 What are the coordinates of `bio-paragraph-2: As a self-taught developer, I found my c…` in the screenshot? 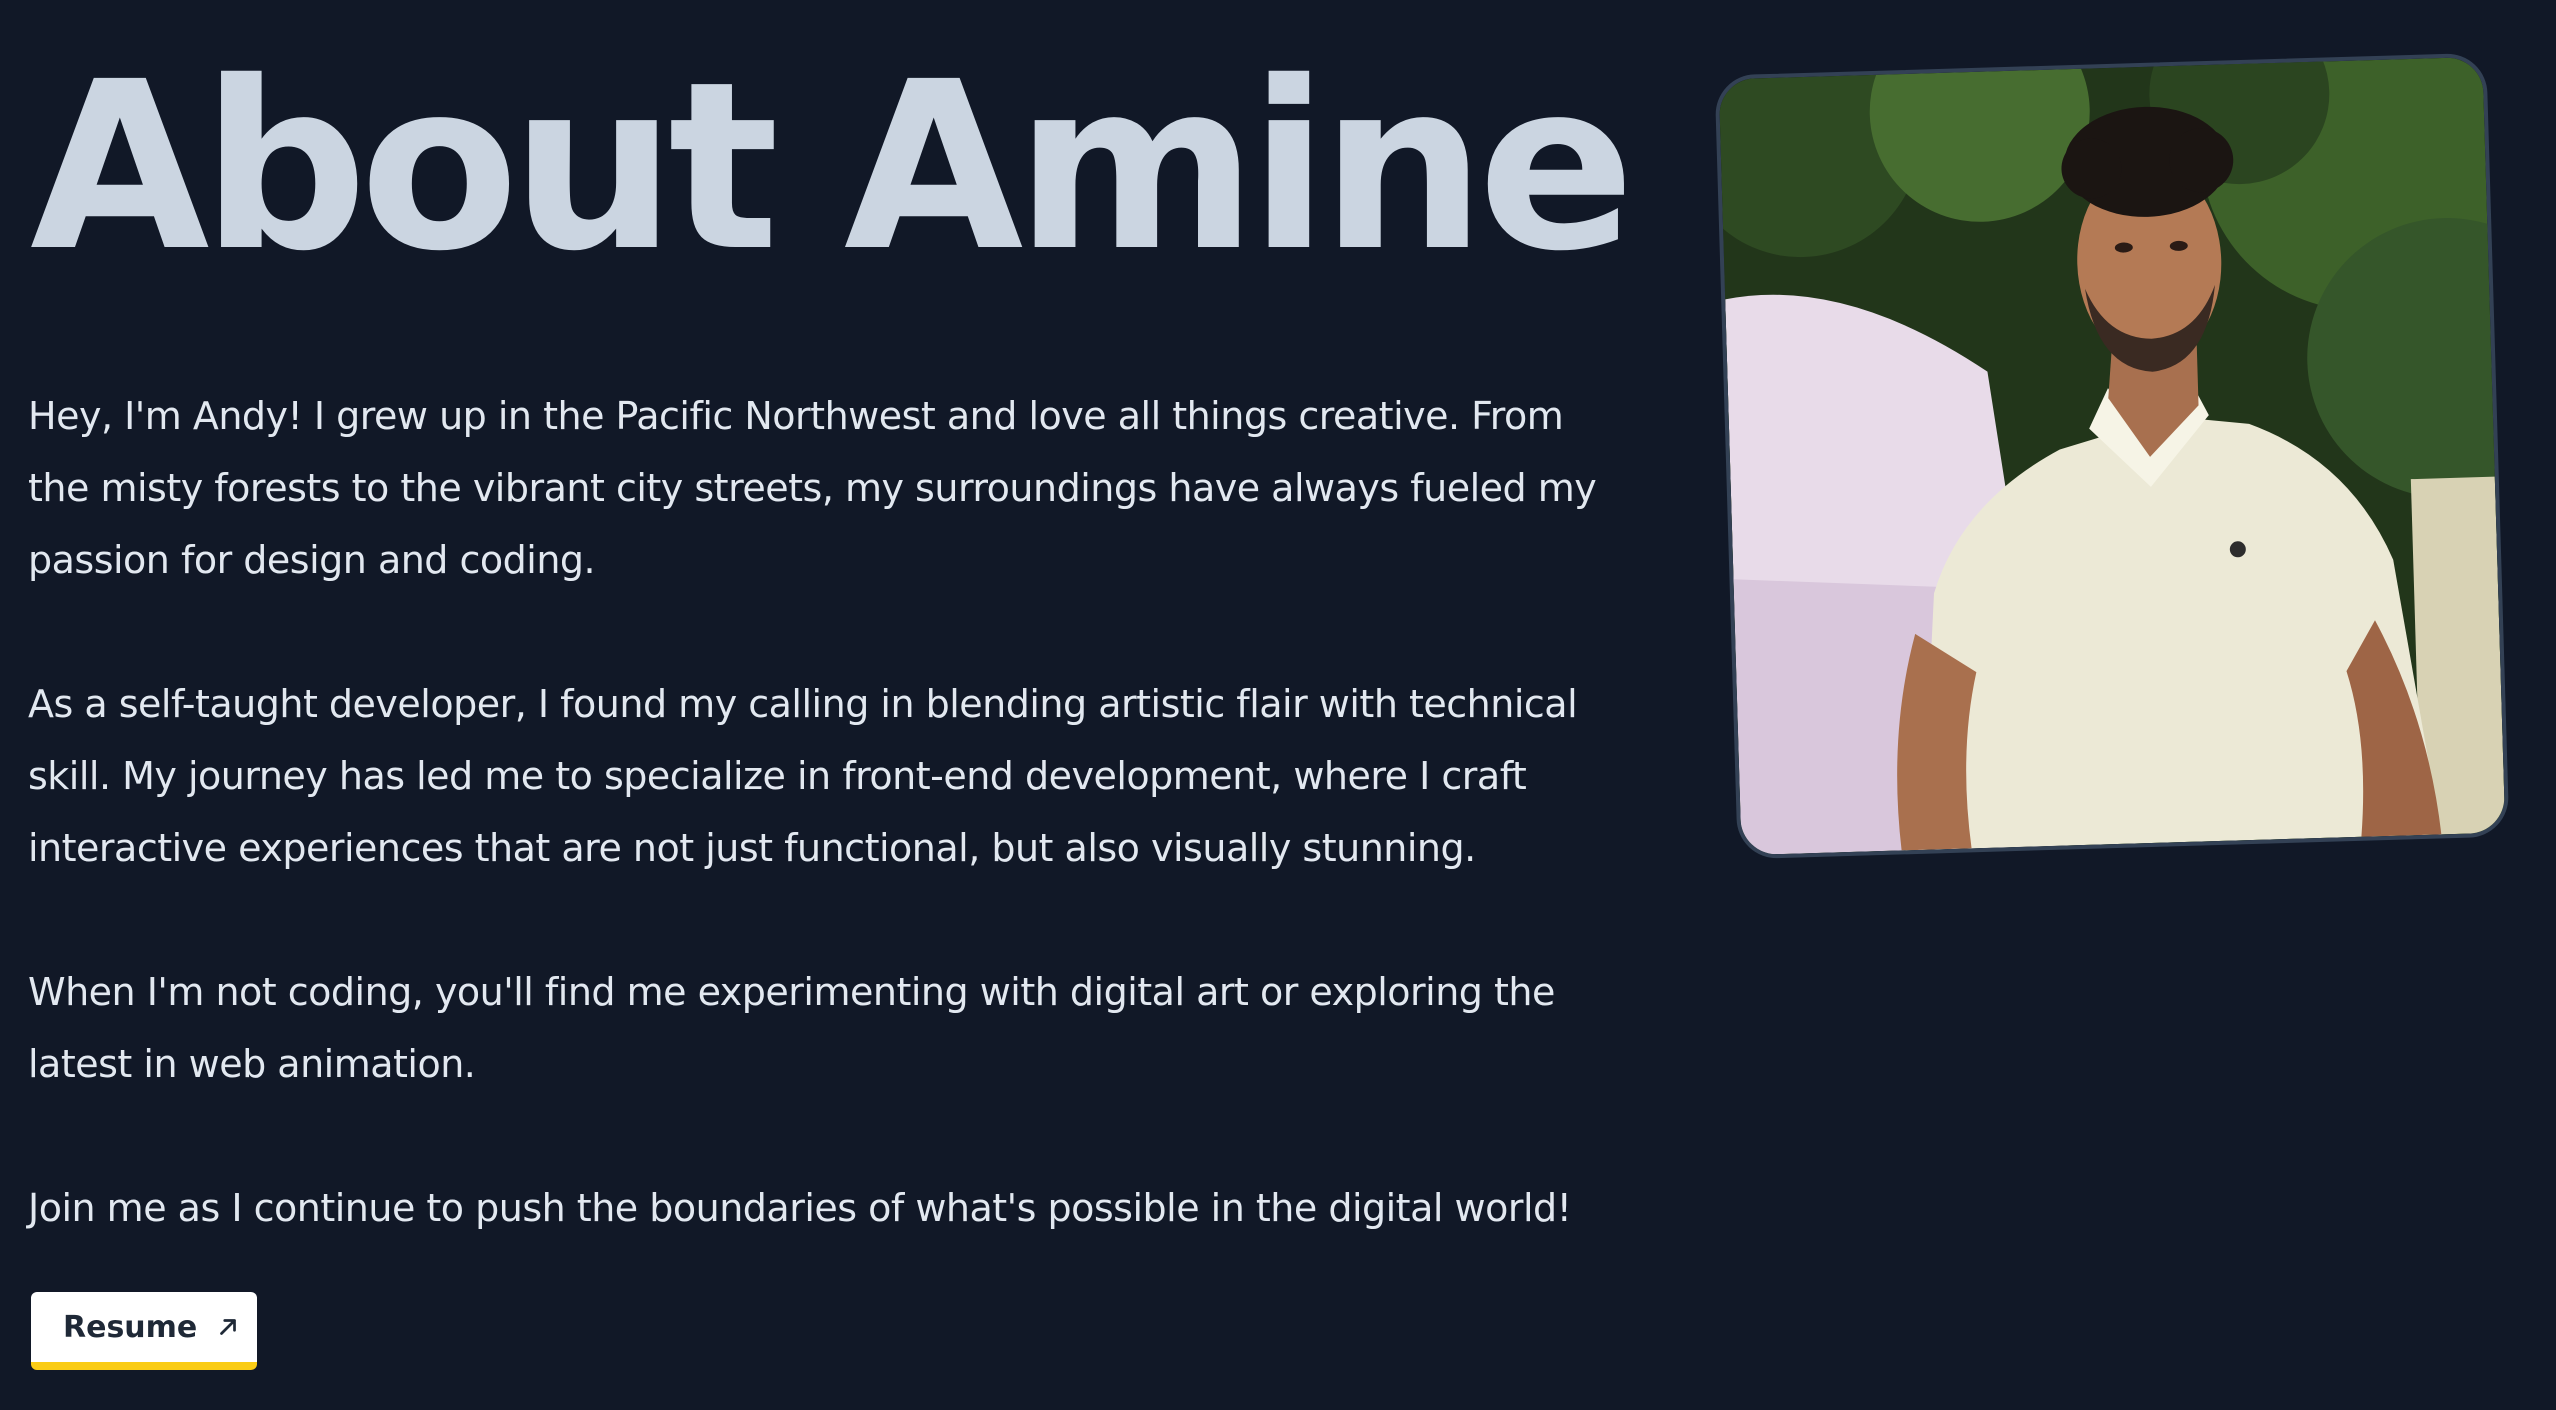 It's located at (803, 776).